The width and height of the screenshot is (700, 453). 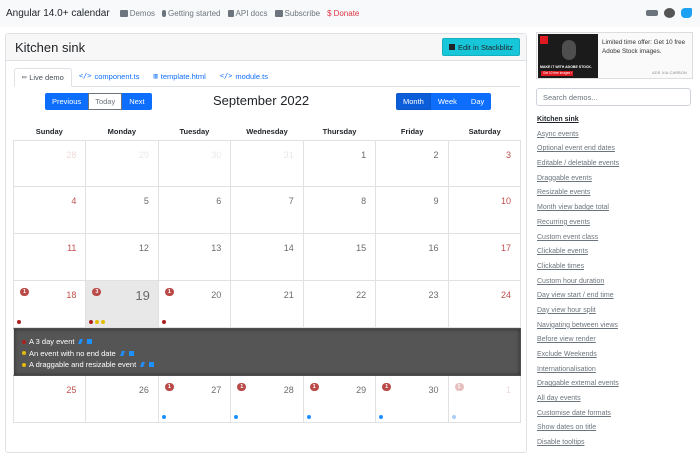 What do you see at coordinates (578, 384) in the screenshot?
I see `demo-link: Draggable external events` at bounding box center [578, 384].